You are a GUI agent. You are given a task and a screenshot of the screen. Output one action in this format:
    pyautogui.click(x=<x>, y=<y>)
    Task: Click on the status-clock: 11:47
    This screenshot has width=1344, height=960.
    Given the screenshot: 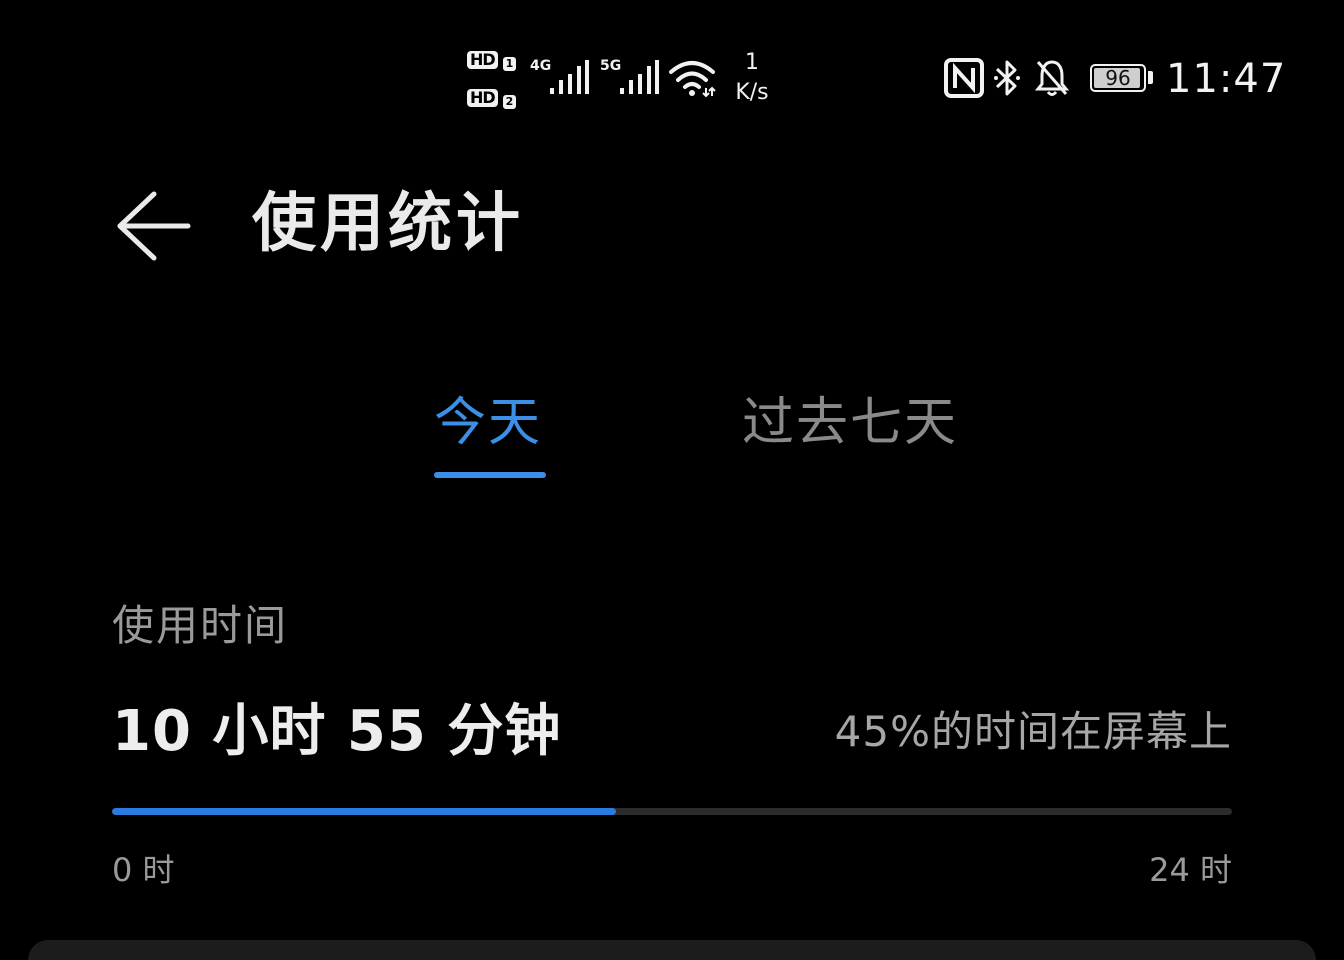 What is the action you would take?
    pyautogui.click(x=1226, y=79)
    